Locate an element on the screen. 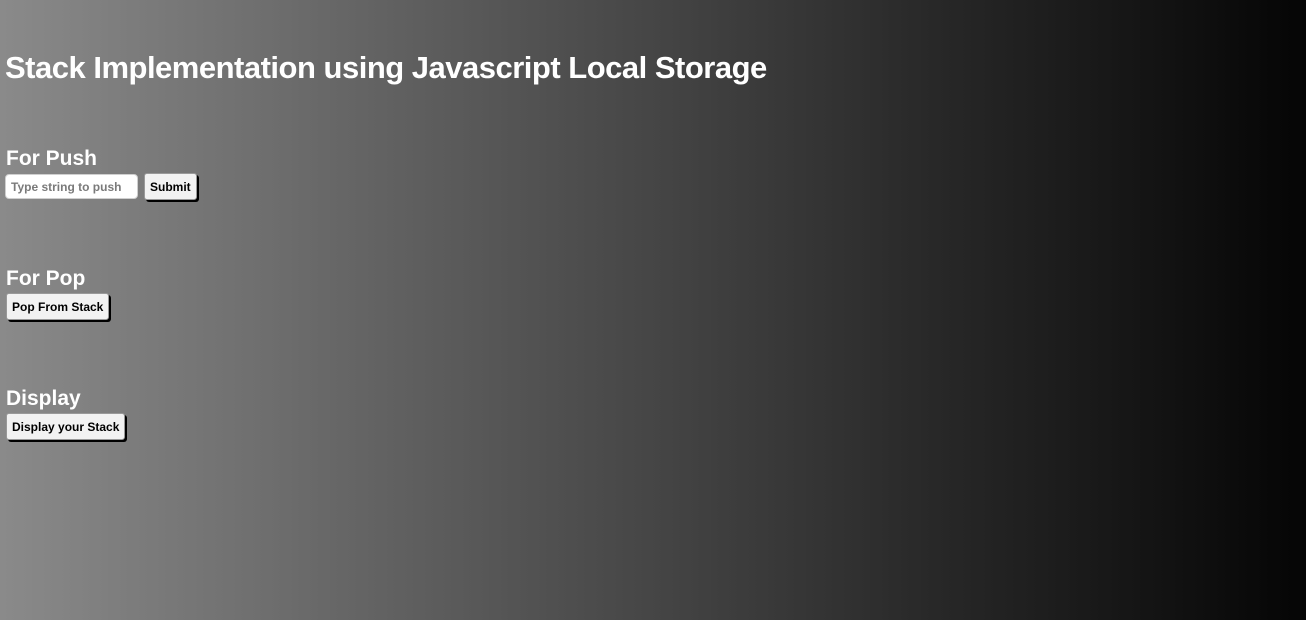  pop-section: For Pop Pop From Stack is located at coordinates (58, 293).